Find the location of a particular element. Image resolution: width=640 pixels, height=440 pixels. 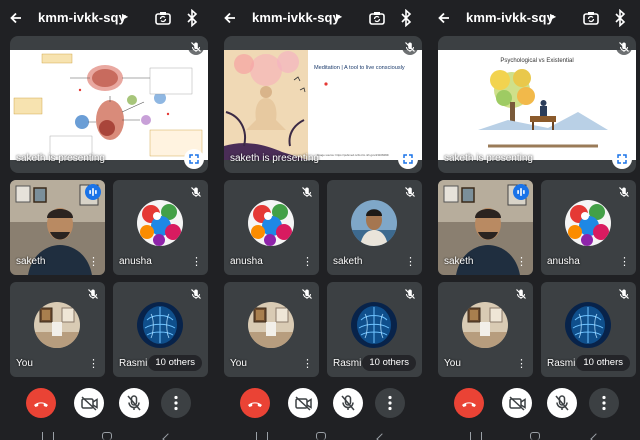

shared-slide is located at coordinates (109, 105).